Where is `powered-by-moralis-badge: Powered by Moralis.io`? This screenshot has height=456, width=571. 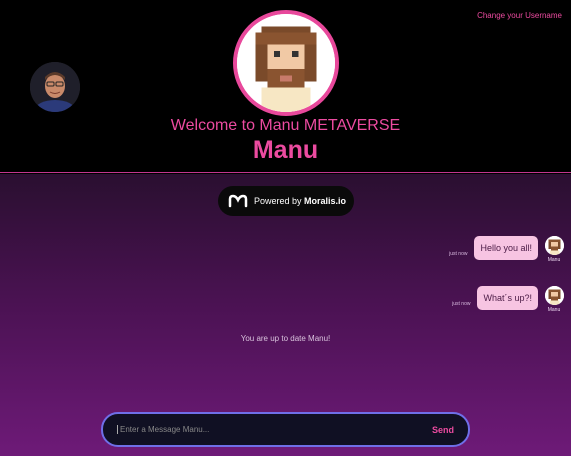
powered-by-moralis-badge: Powered by Moralis.io is located at coordinates (286, 201).